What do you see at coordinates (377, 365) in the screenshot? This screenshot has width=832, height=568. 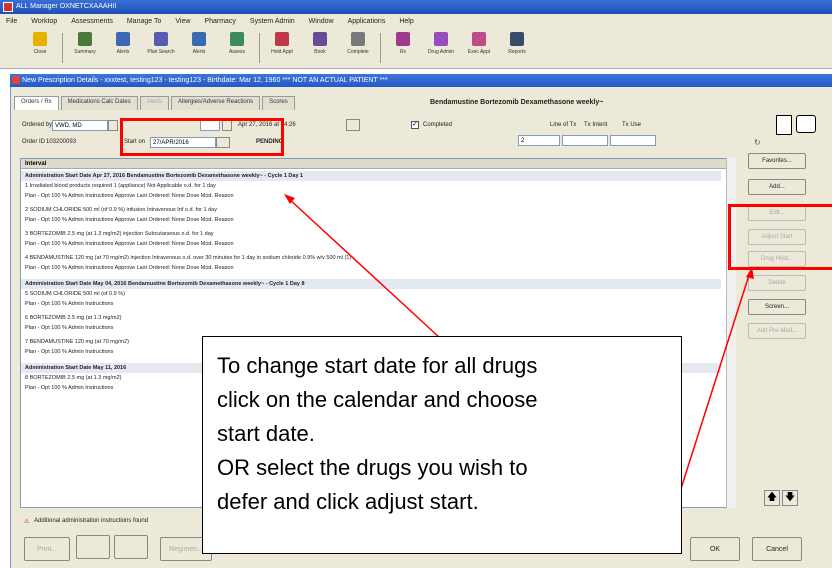 I see `callout-line-1: To change start date for all drugs` at bounding box center [377, 365].